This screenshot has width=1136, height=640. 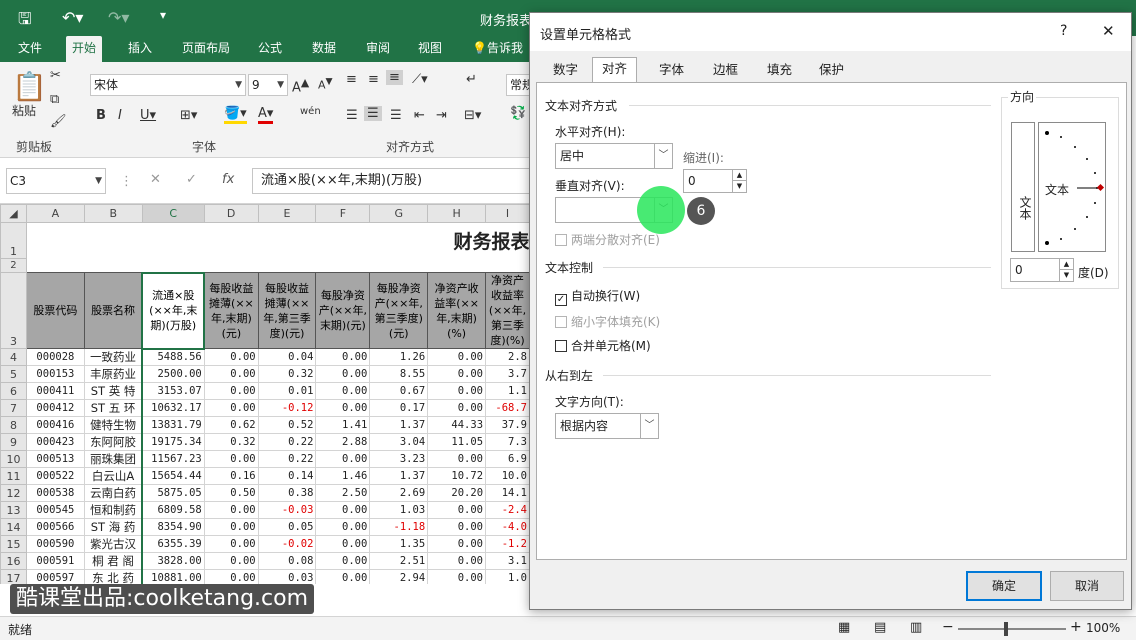 I want to click on tab-review: 审阅, so click(x=378, y=49).